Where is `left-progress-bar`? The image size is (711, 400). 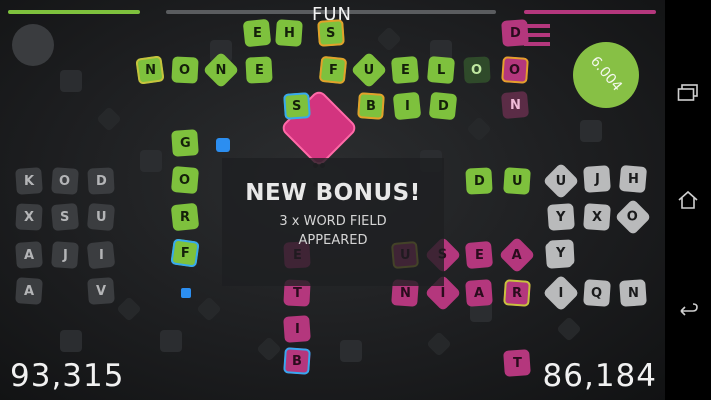 left-progress-bar is located at coordinates (74, 12).